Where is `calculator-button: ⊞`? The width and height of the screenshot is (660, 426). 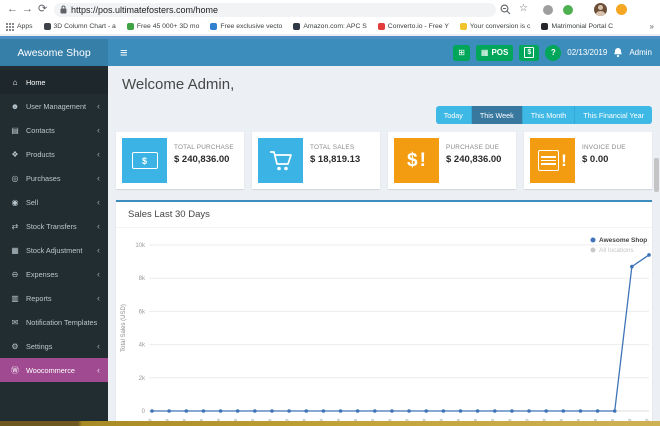 calculator-button: ⊞ is located at coordinates (461, 52).